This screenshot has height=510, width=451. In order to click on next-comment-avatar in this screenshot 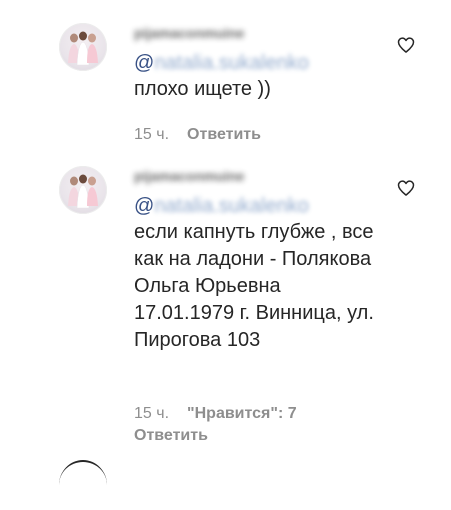, I will do `click(83, 485)`.